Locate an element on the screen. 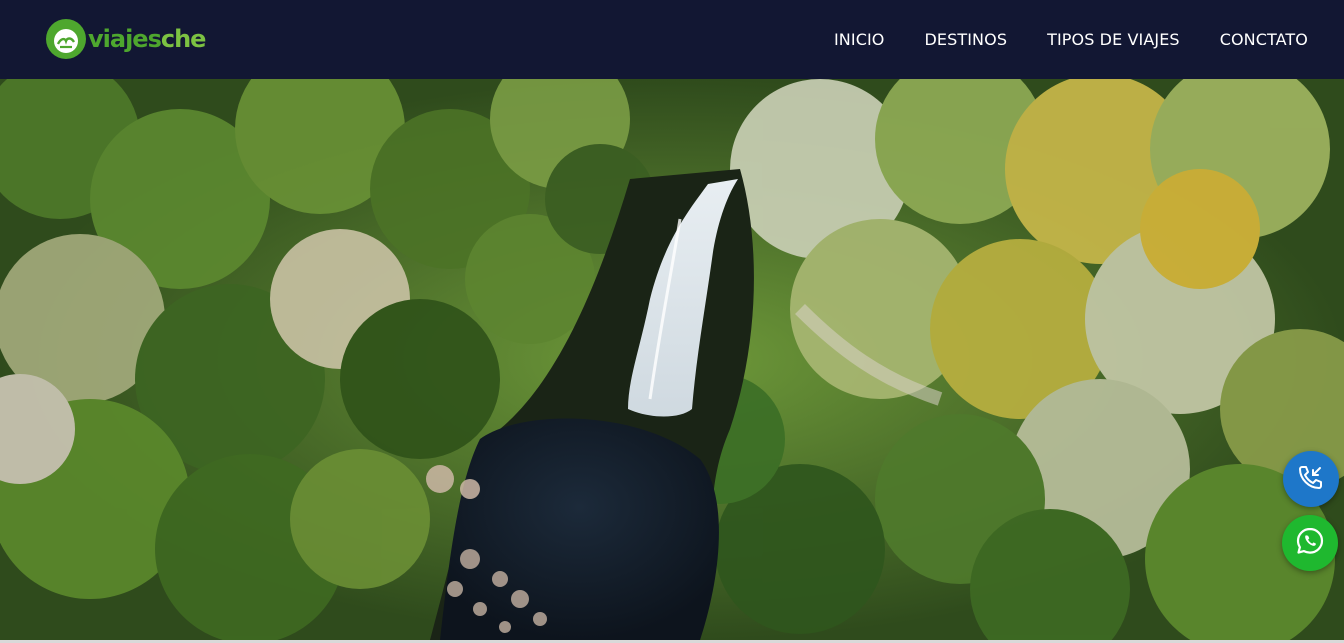 The image size is (1344, 643). nav-item-contacto: CONCTATO is located at coordinates (1264, 39).